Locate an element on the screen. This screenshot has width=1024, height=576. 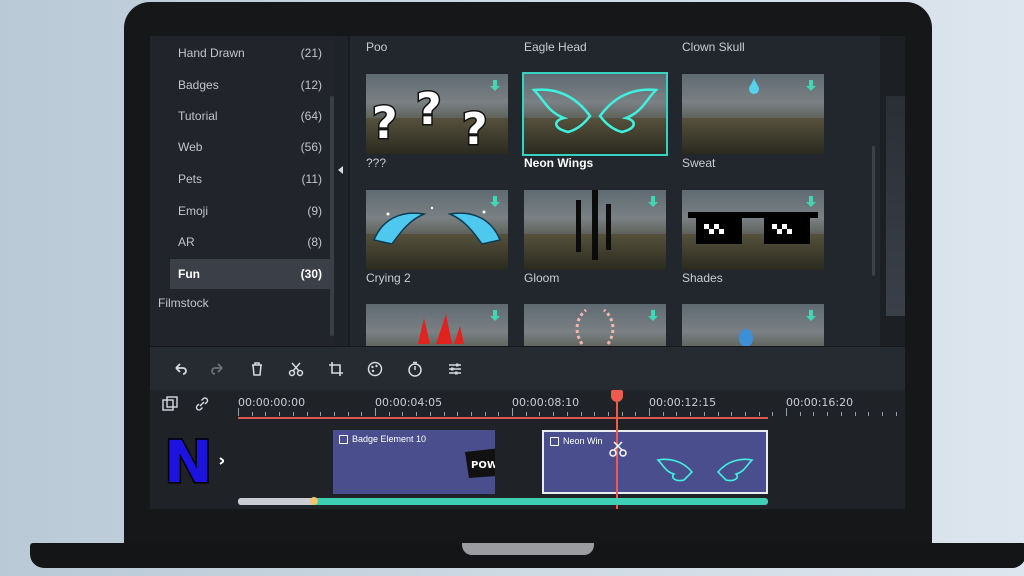
thumb-label: Shades is located at coordinates (702, 278).